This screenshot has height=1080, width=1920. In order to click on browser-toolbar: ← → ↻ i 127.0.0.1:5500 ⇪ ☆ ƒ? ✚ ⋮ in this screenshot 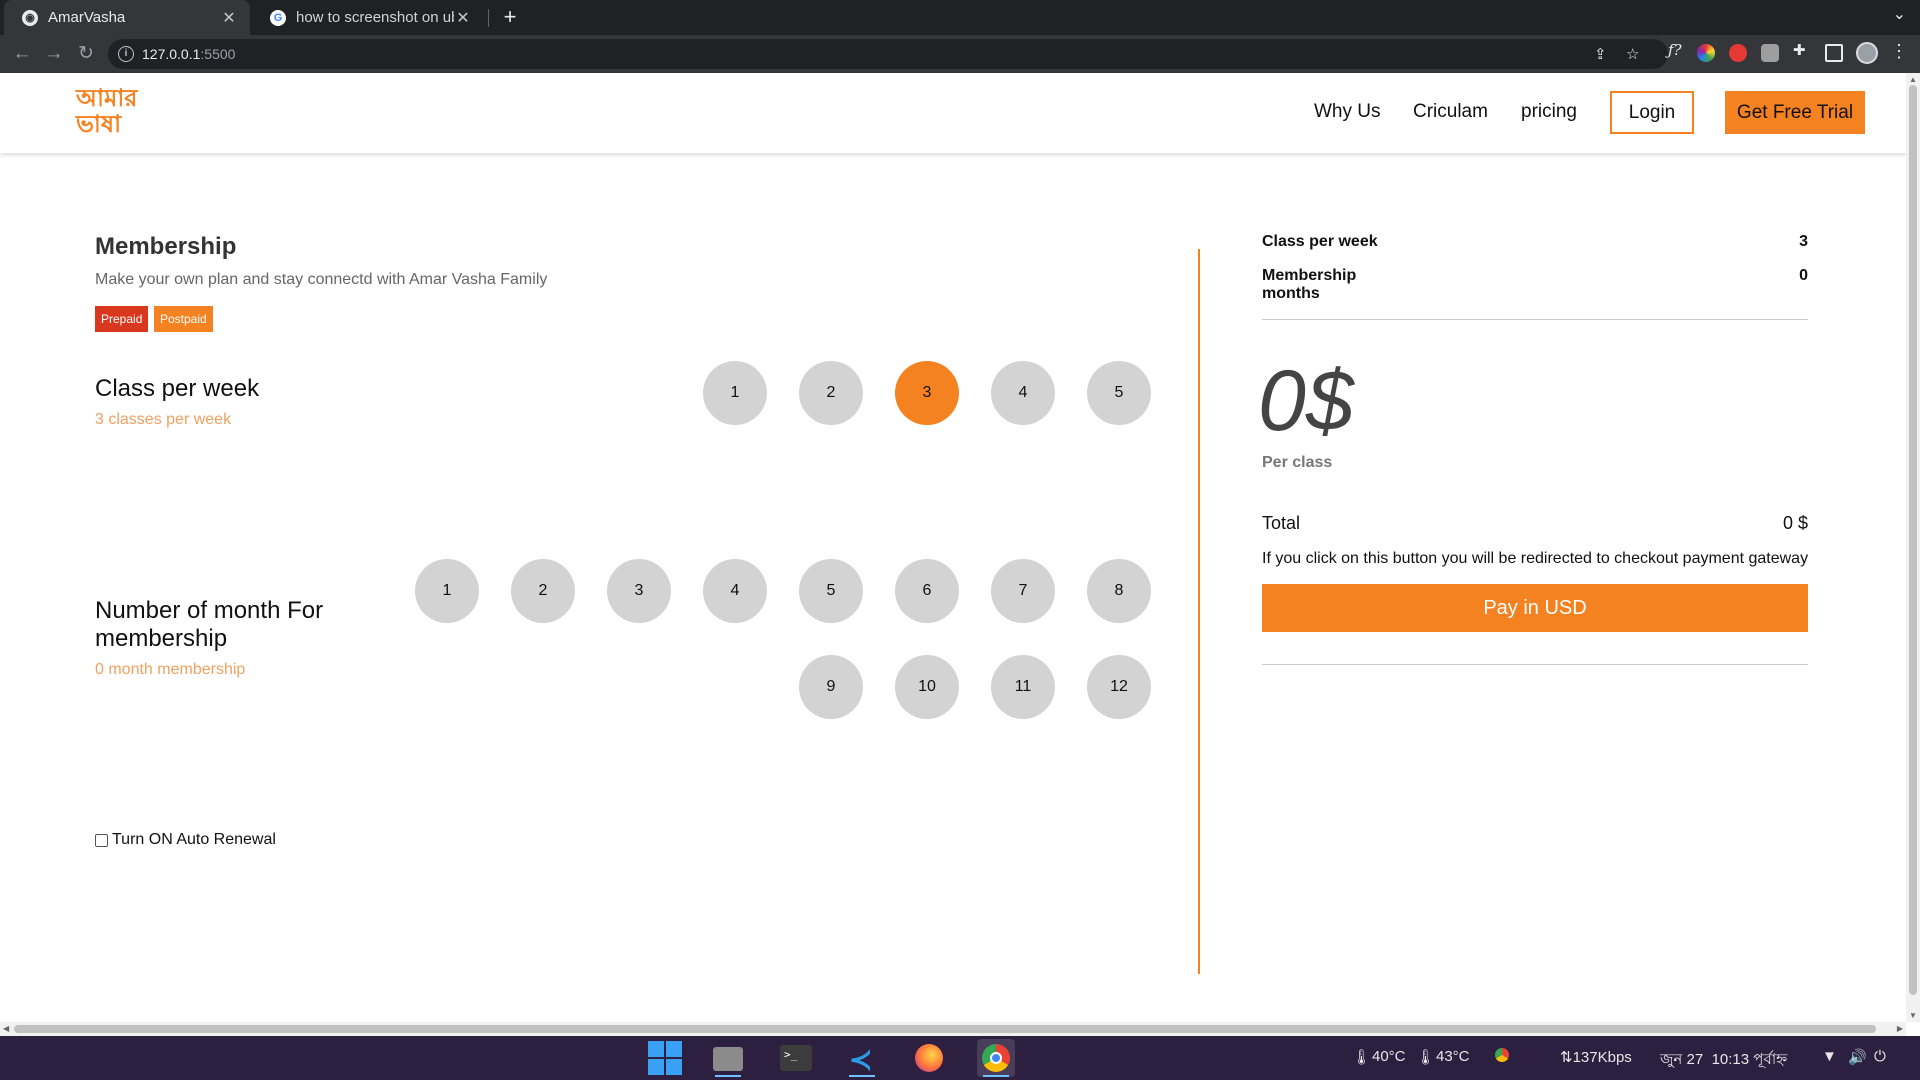, I will do `click(960, 54)`.